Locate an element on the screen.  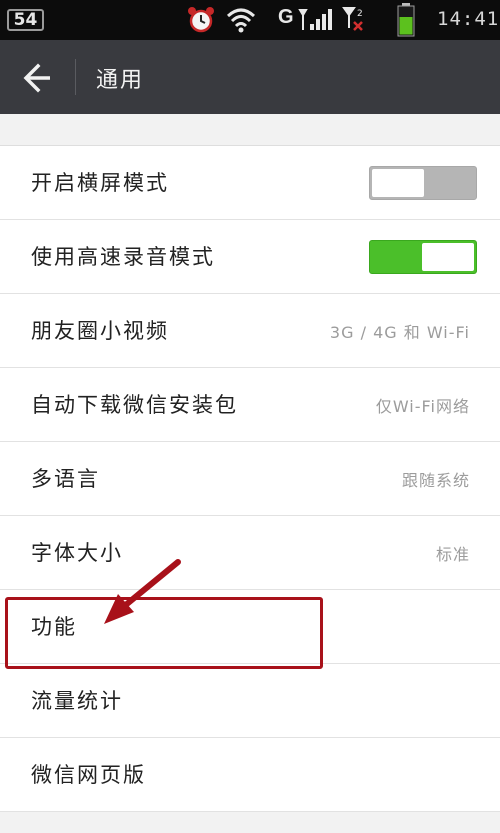
setting-data-usage: 流量统计 is located at coordinates (250, 701).